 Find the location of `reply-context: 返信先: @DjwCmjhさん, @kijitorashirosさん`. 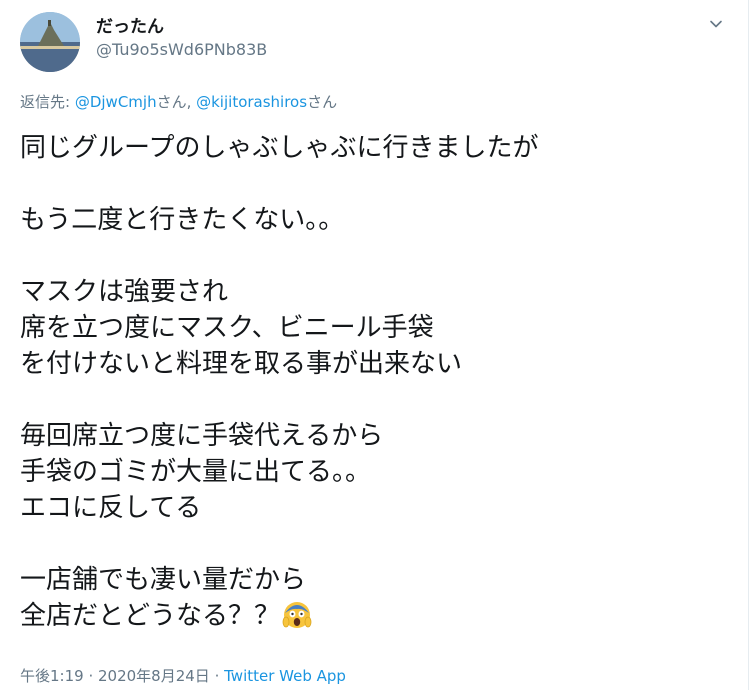

reply-context: 返信先: @DjwCmjhさん, @kijitorashirosさん is located at coordinates (178, 101).